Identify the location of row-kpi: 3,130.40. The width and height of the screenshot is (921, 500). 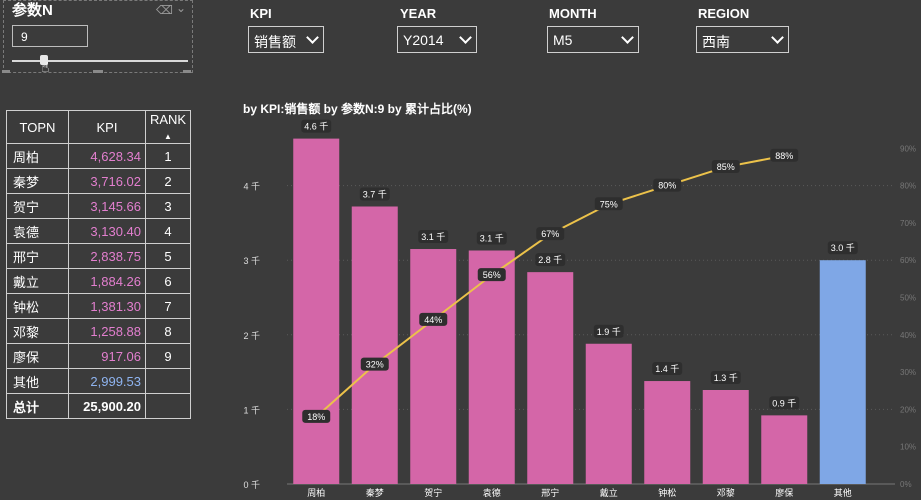
(107, 231).